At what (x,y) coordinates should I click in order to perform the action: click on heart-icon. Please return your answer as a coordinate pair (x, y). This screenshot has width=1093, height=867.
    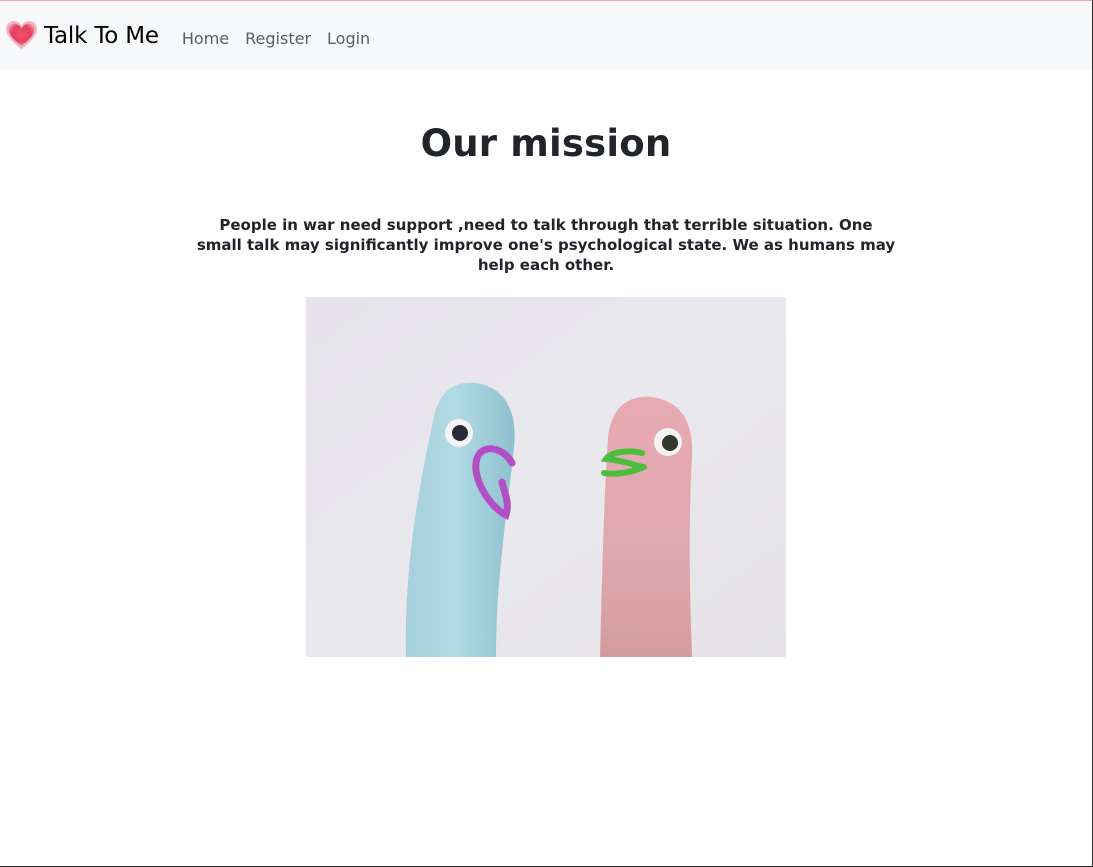
    Looking at the image, I should click on (21, 35).